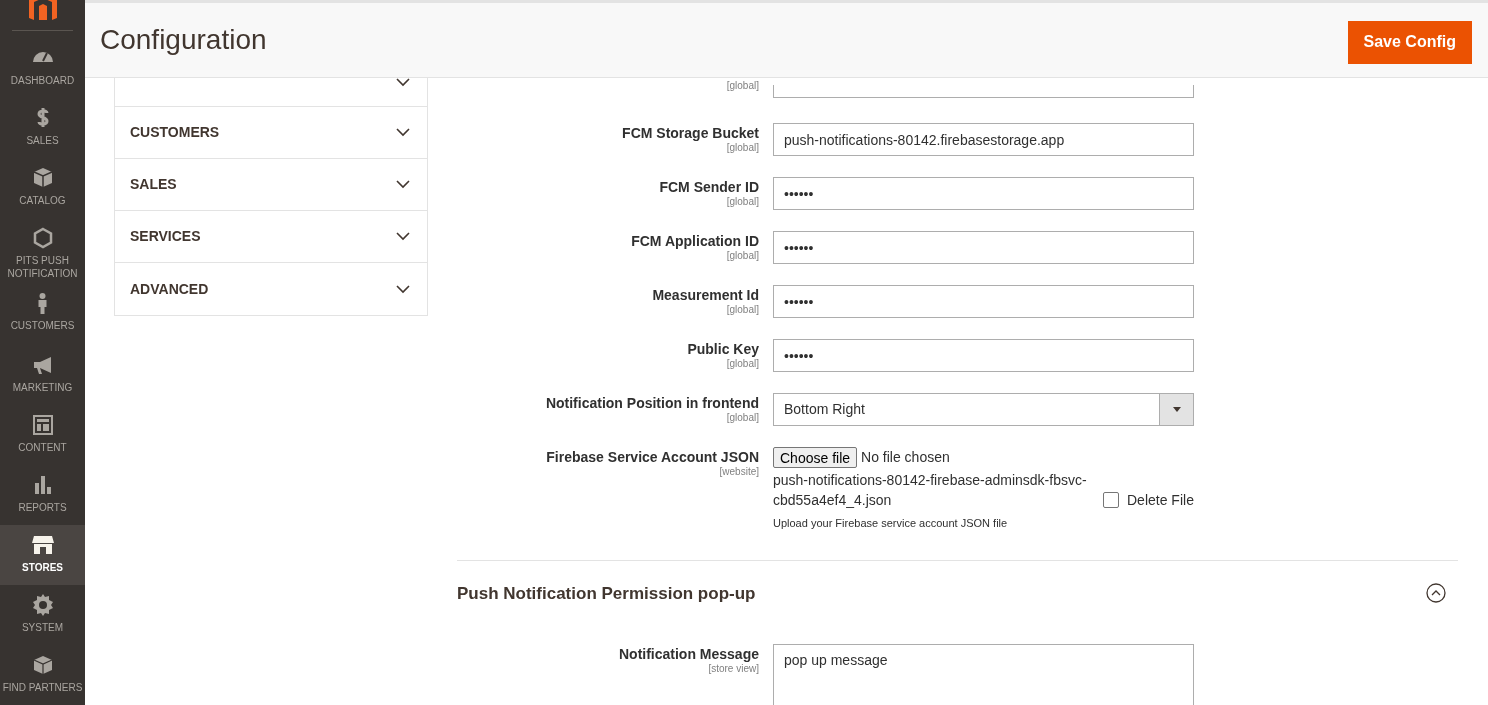 This screenshot has width=1488, height=705. I want to click on delete-file-label: Delete File, so click(1160, 500).